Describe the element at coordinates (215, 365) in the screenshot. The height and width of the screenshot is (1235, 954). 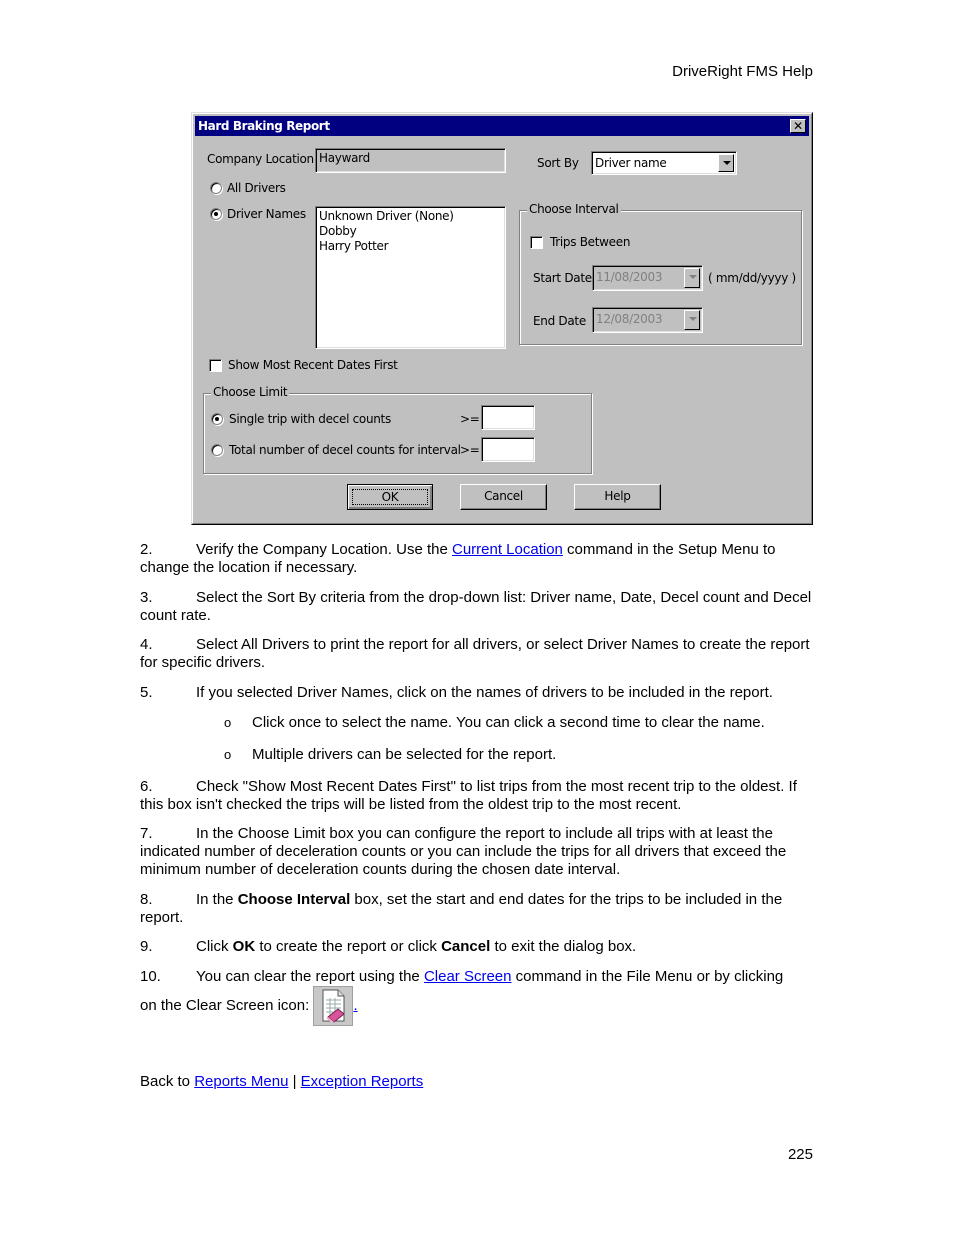
I see `show-recent-checkbox` at that location.